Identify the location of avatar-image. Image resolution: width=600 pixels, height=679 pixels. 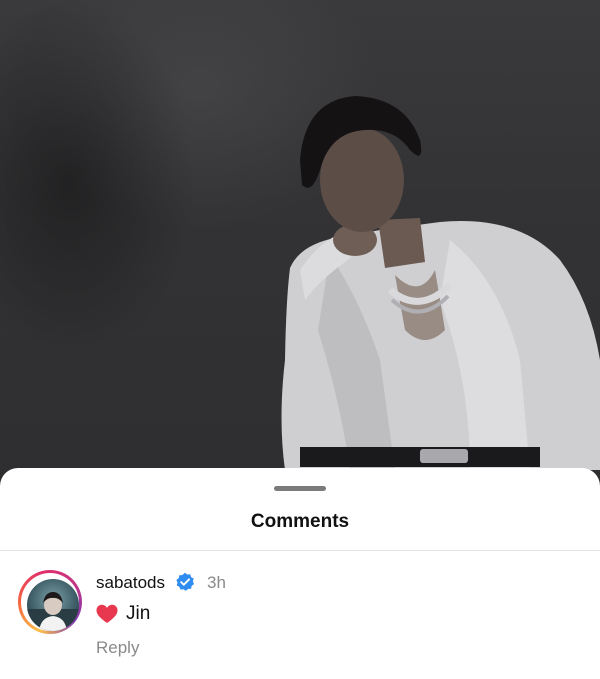
(53, 605).